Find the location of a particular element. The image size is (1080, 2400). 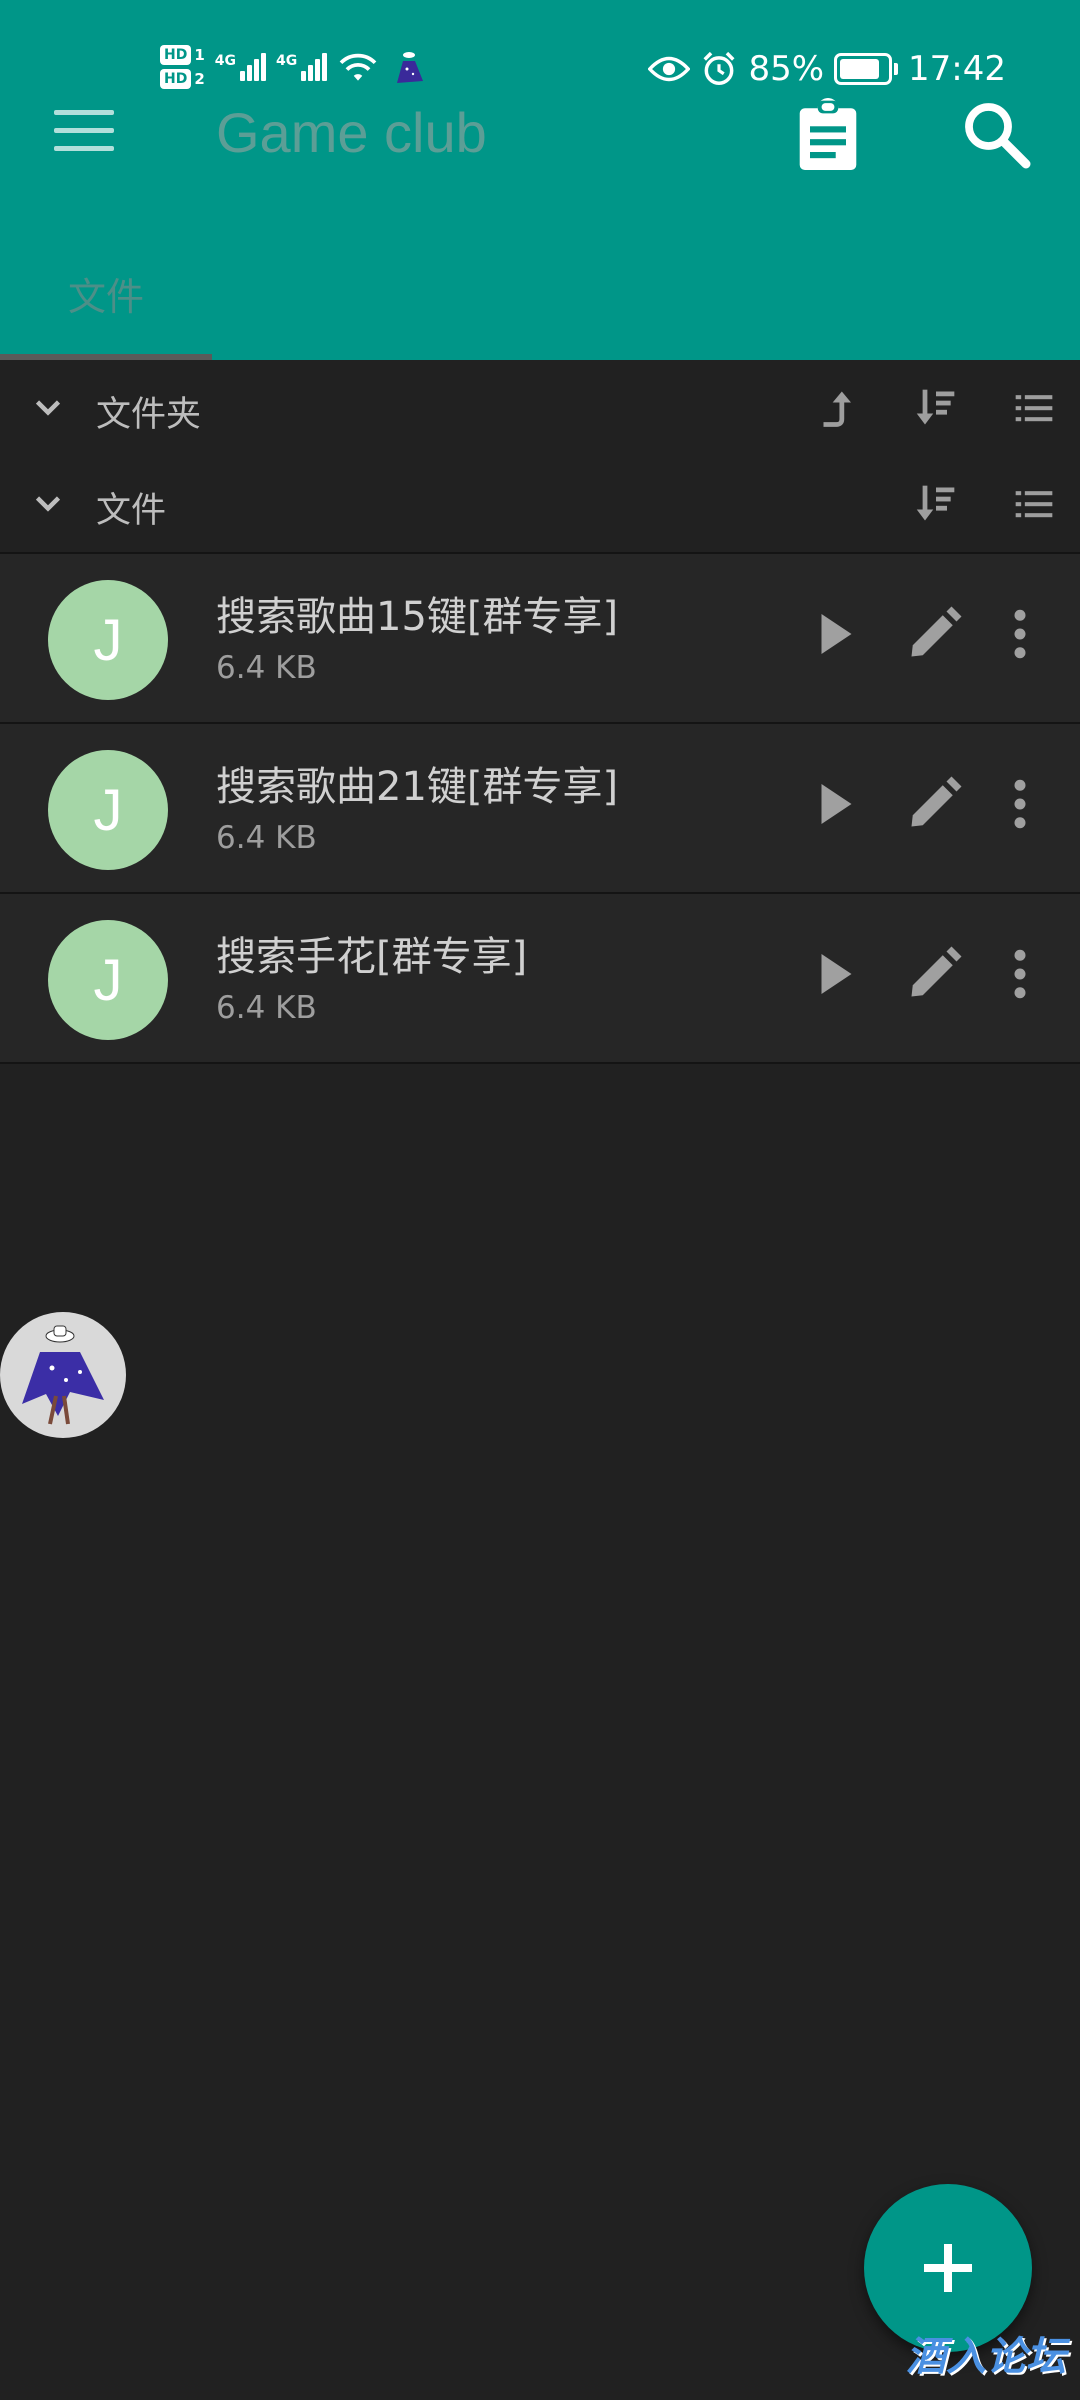

search-icon is located at coordinates (996, 134).